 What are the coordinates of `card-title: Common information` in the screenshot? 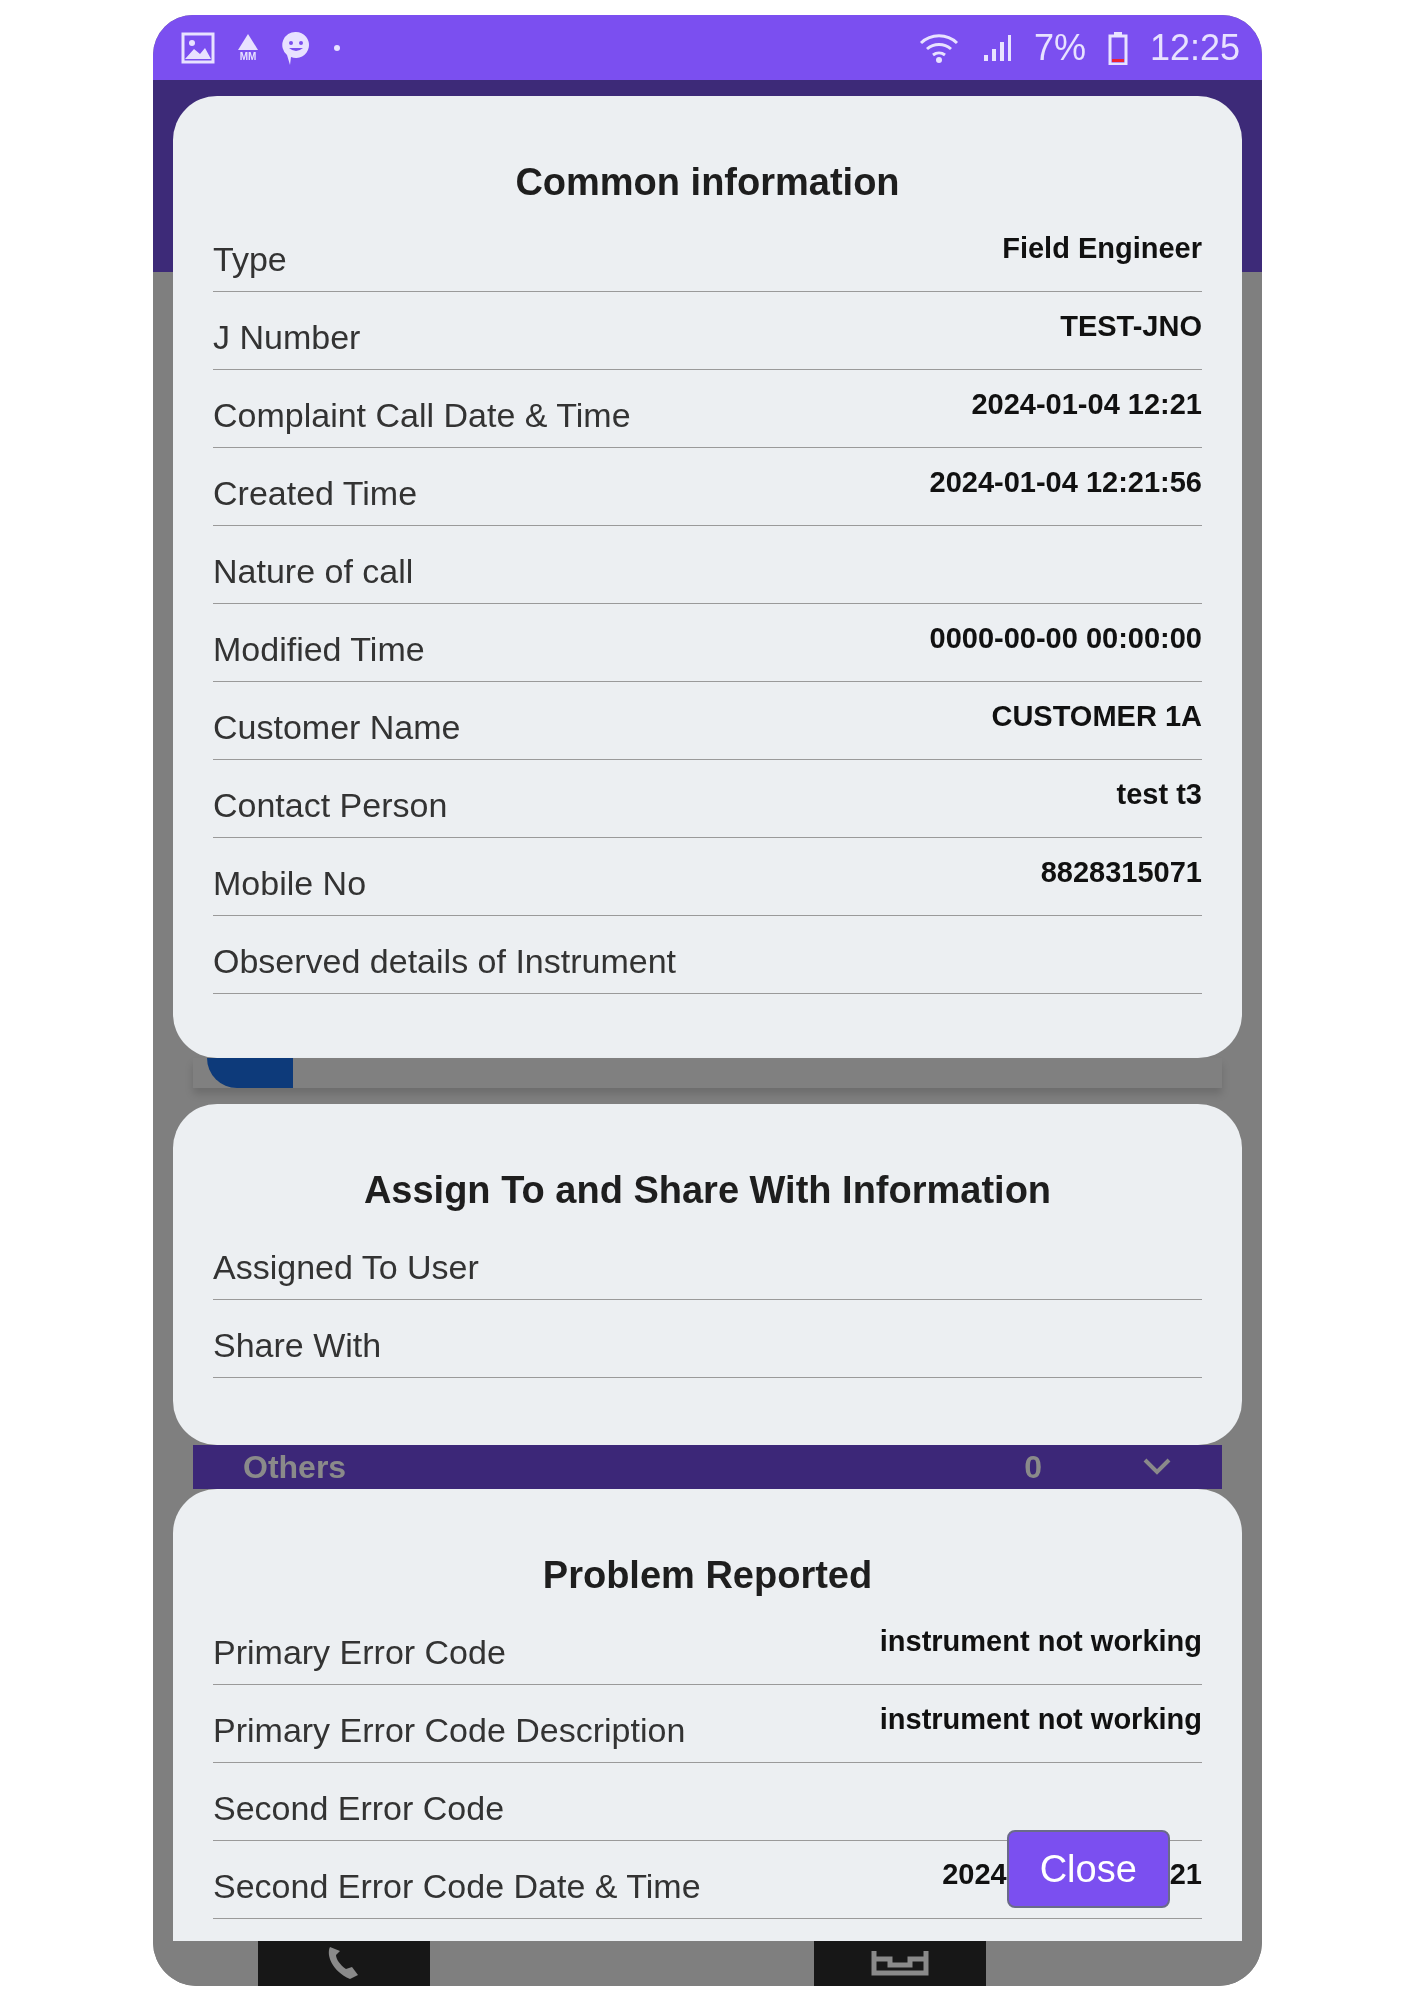 It's located at (707, 182).